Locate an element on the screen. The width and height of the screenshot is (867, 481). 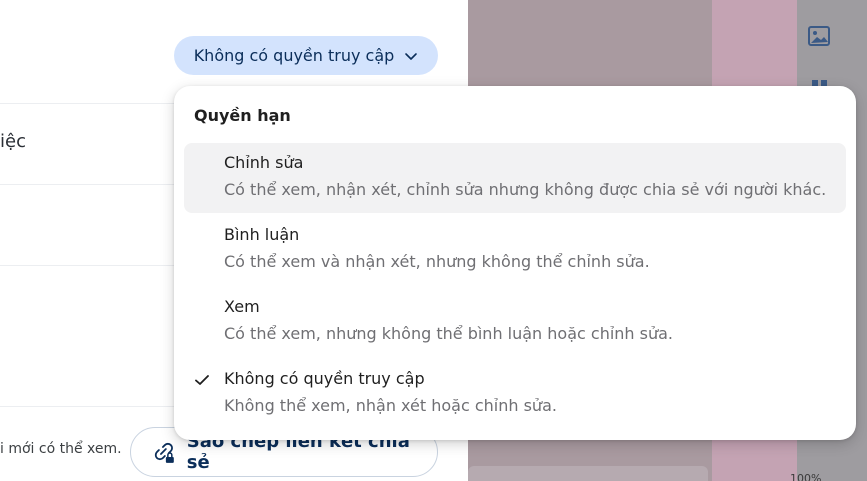
check-icon is located at coordinates (202, 380).